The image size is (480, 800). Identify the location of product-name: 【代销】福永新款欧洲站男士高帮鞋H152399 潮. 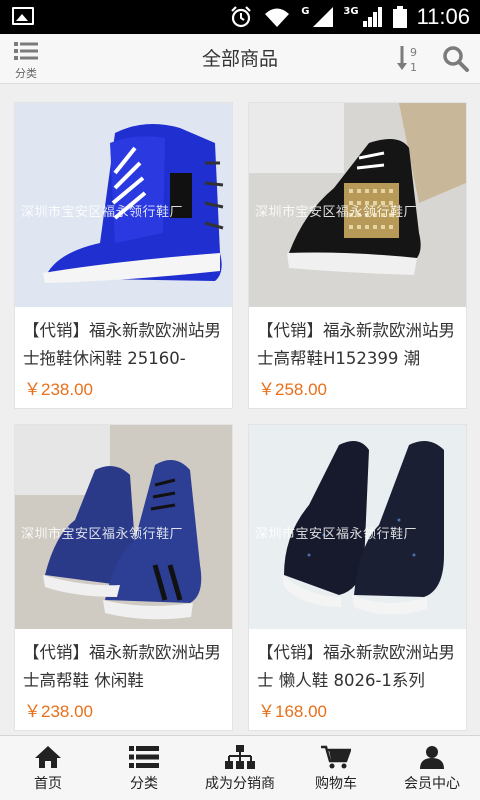
(359, 345).